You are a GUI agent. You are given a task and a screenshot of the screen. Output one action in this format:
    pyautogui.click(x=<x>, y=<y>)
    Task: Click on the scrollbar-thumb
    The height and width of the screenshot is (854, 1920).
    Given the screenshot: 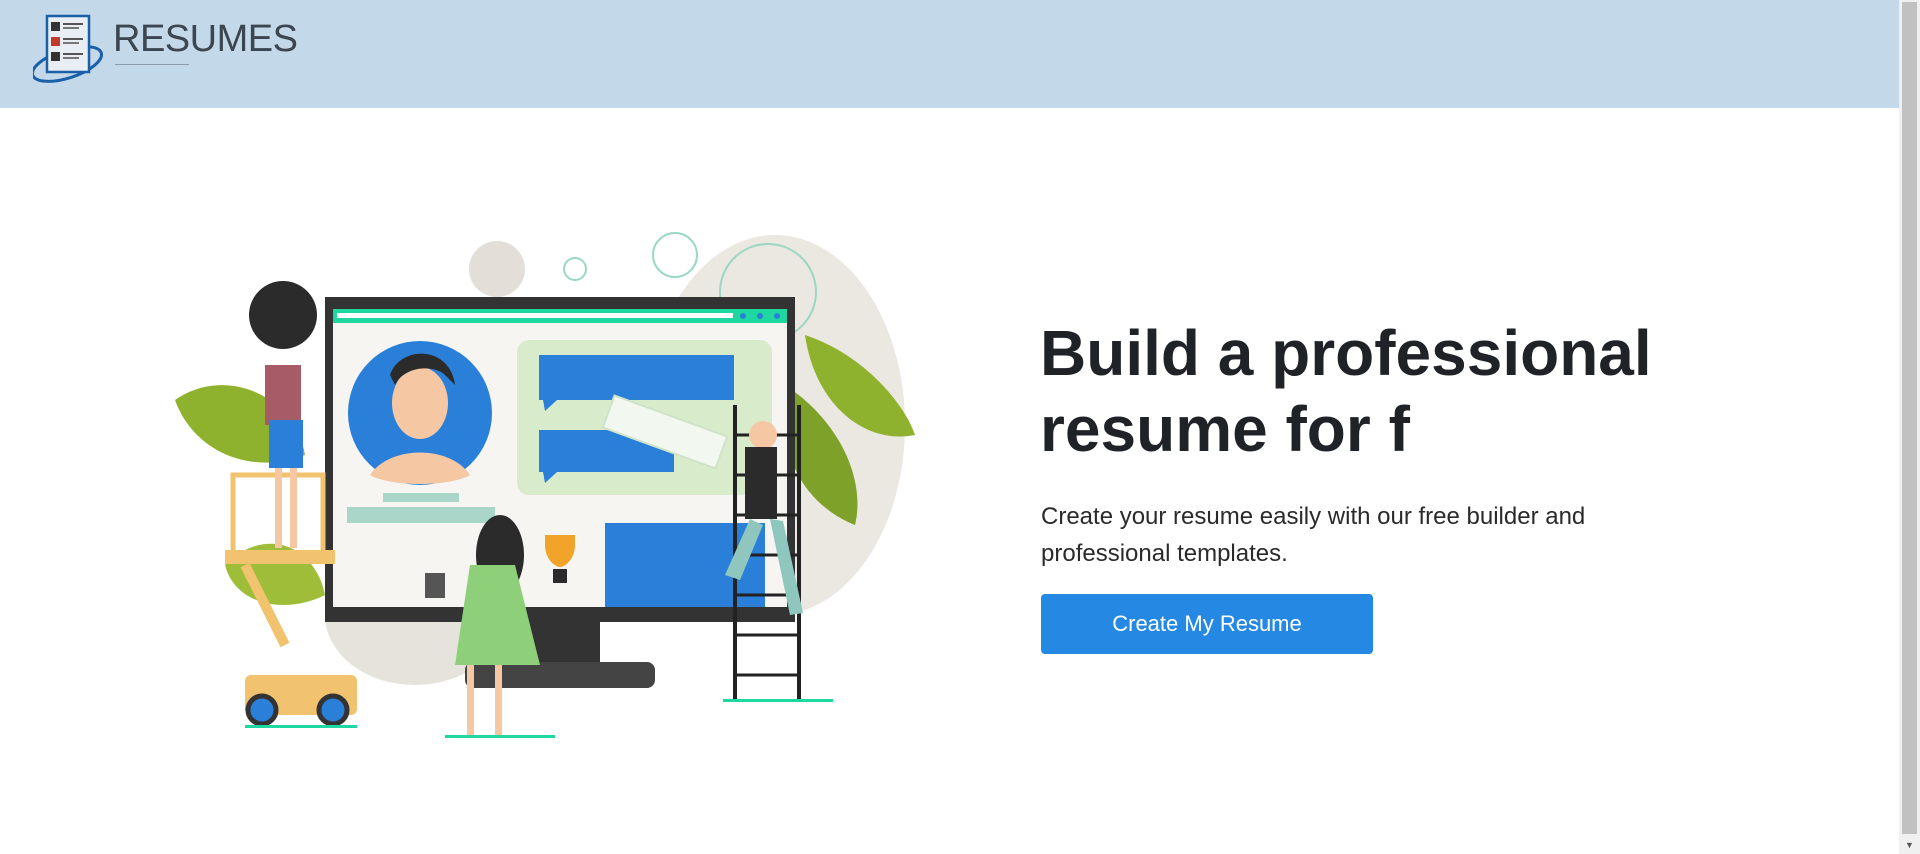 What is the action you would take?
    pyautogui.click(x=1909, y=418)
    